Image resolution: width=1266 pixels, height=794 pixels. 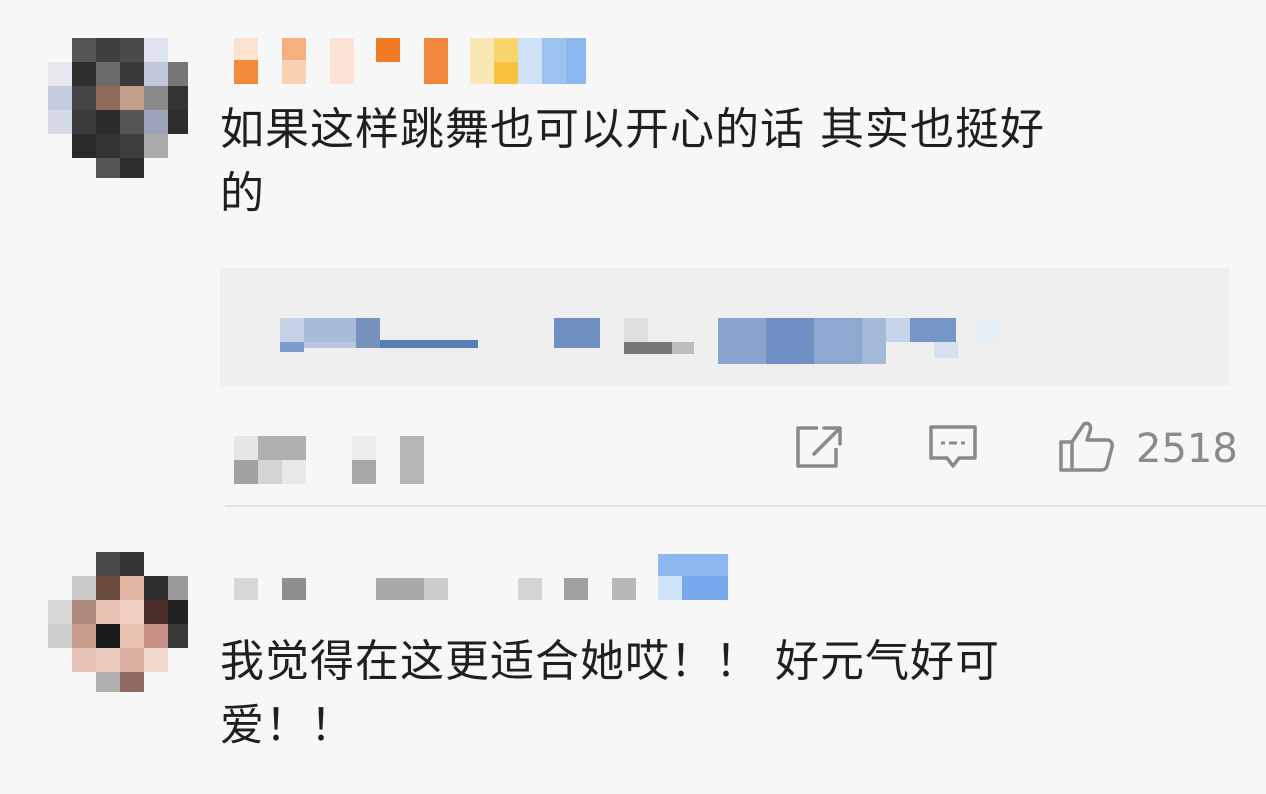 I want to click on comment-text-line: 我觉得在这更适合她哎！！ 好元气好可, so click(x=610, y=661).